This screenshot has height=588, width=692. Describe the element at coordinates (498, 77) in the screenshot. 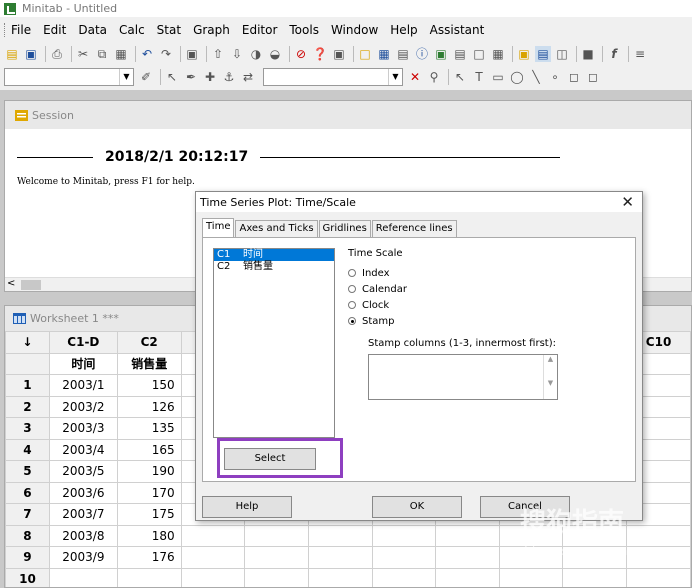

I see `rectangle-icon: ▭` at that location.